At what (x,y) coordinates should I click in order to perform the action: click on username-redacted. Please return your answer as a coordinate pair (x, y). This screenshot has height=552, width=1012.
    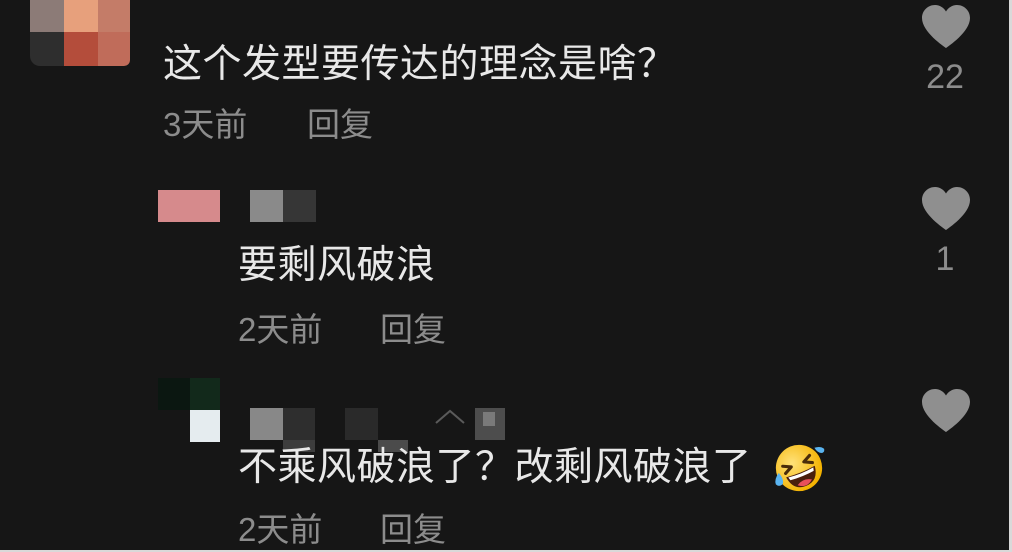
    Looking at the image, I should click on (283, 206).